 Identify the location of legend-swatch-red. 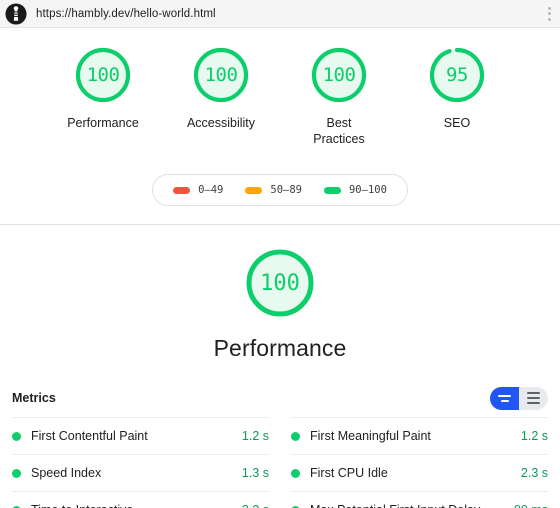
(182, 190).